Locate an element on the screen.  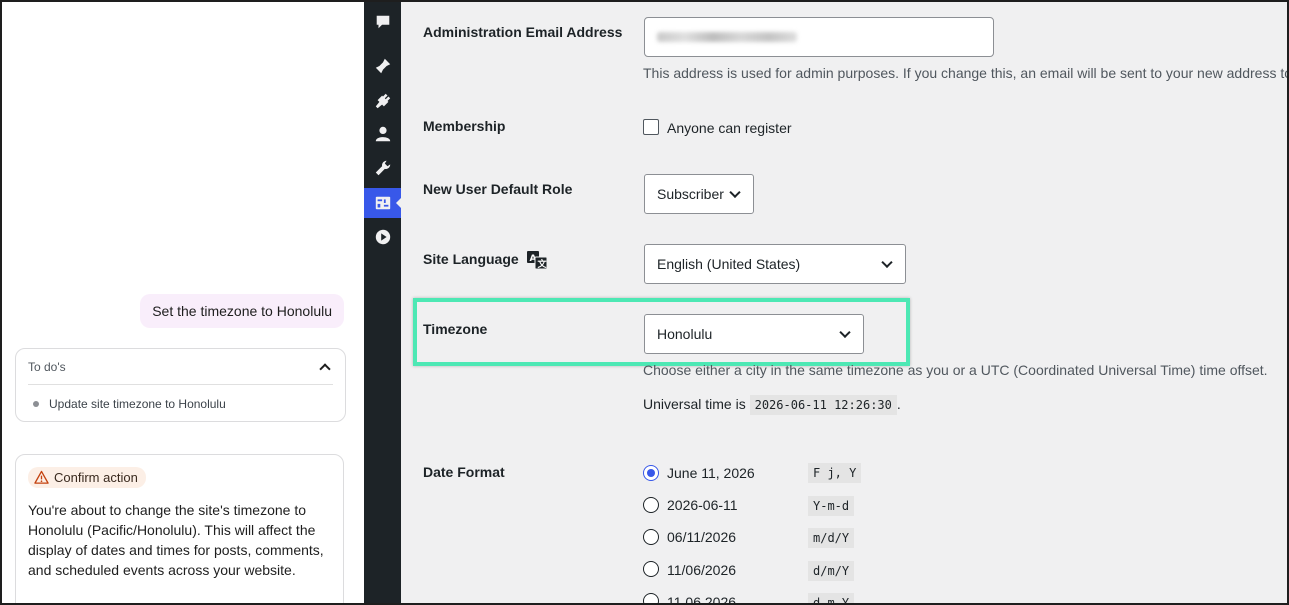
settings-icon is located at coordinates (383, 203).